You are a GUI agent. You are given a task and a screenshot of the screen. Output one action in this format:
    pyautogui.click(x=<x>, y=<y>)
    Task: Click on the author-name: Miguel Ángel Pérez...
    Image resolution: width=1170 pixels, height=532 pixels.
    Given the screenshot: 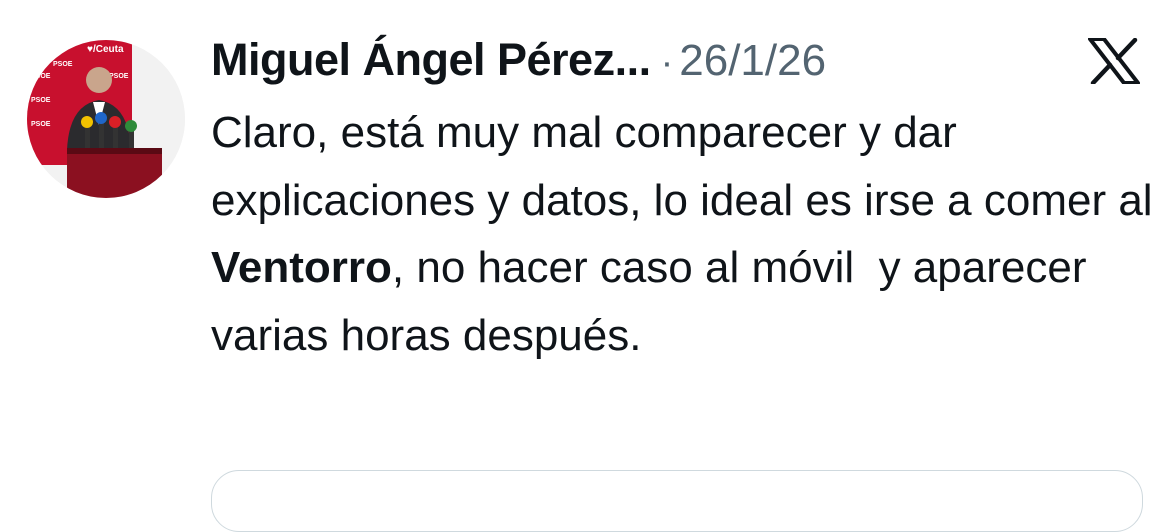 What is the action you would take?
    pyautogui.click(x=431, y=60)
    